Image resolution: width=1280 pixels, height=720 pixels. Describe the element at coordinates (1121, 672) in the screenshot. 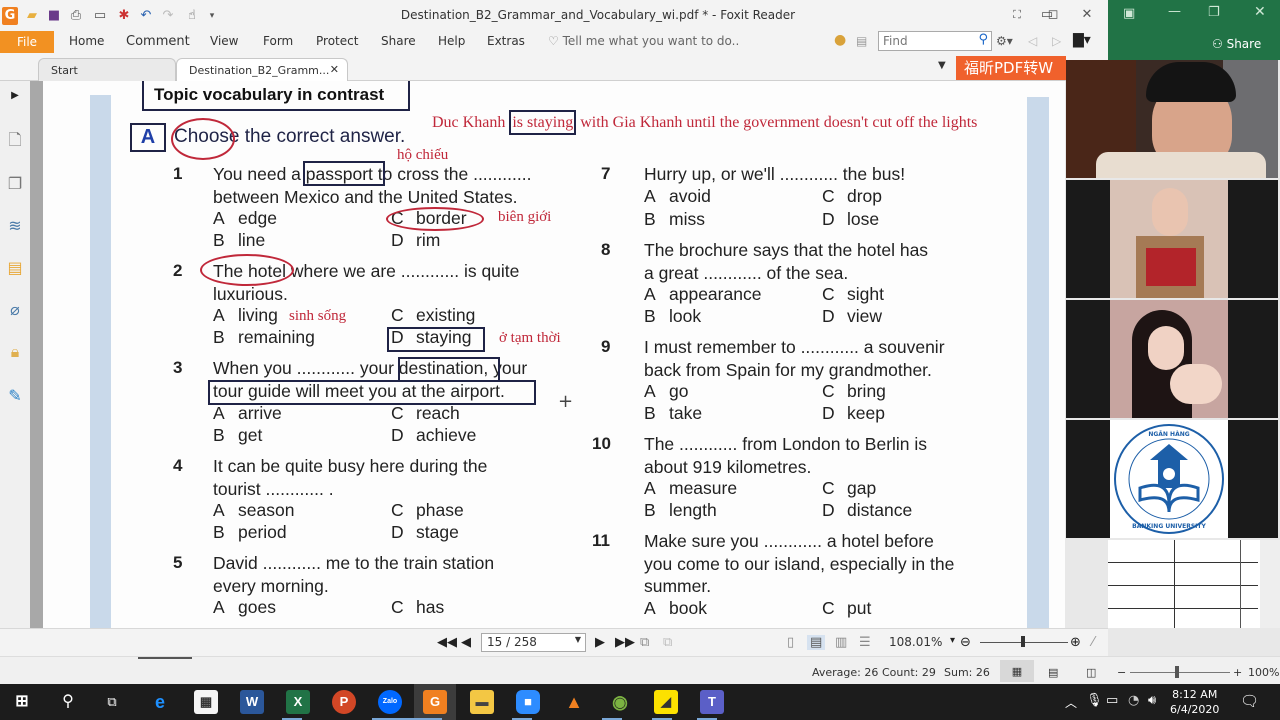

I see `excel-zoom-out-icon: −` at that location.